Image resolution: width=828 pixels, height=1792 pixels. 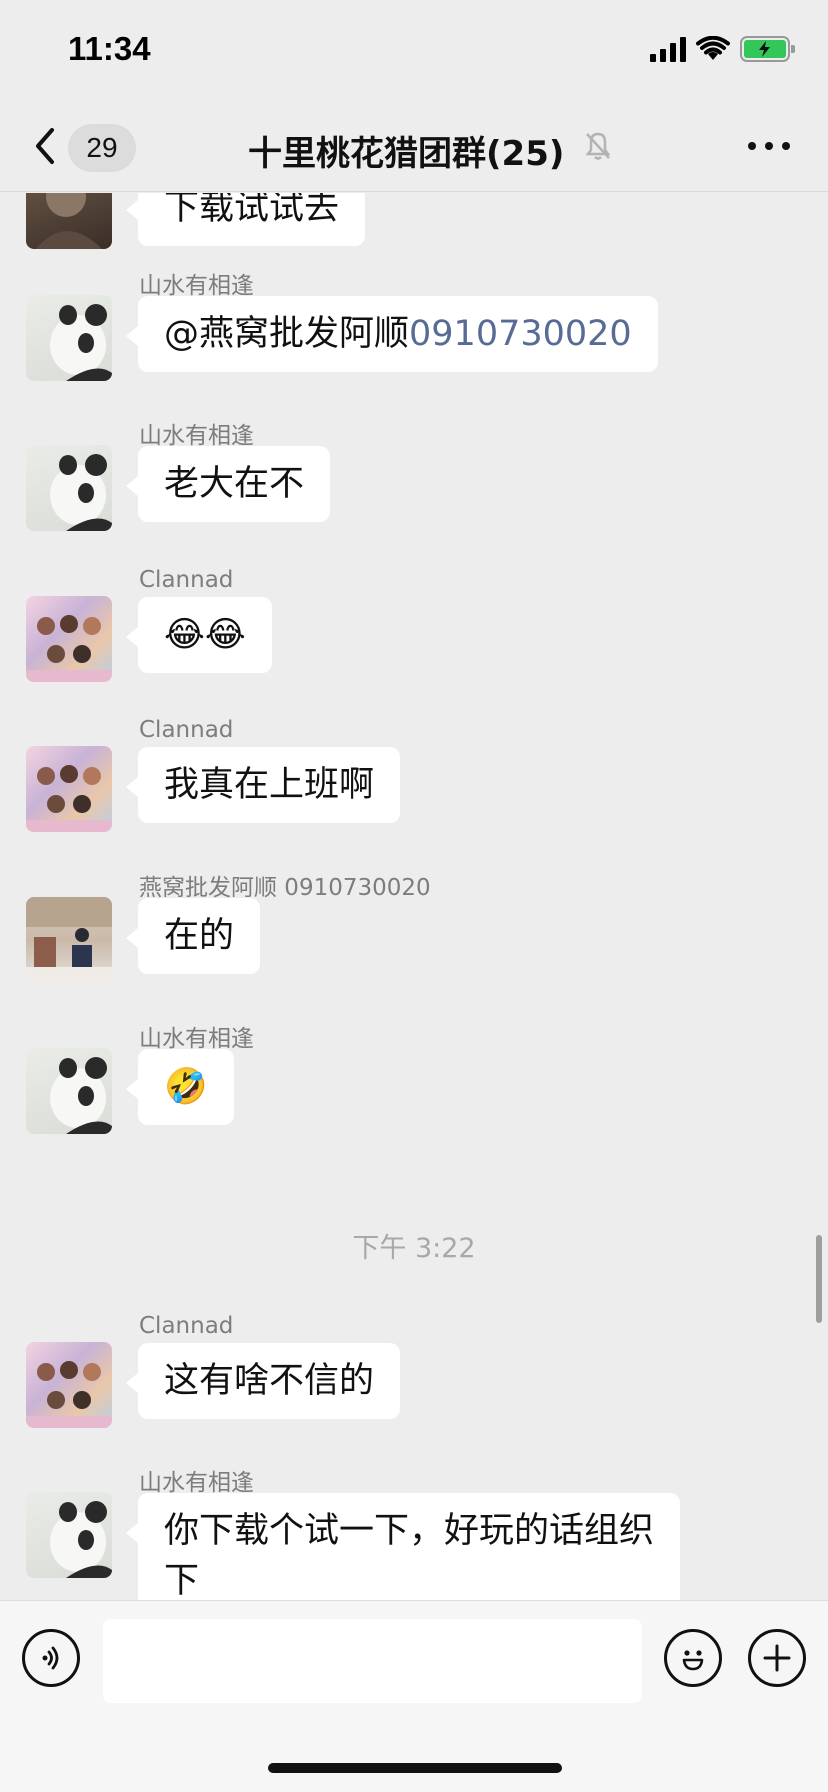 I want to click on wifi-icon, so click(x=713, y=48).